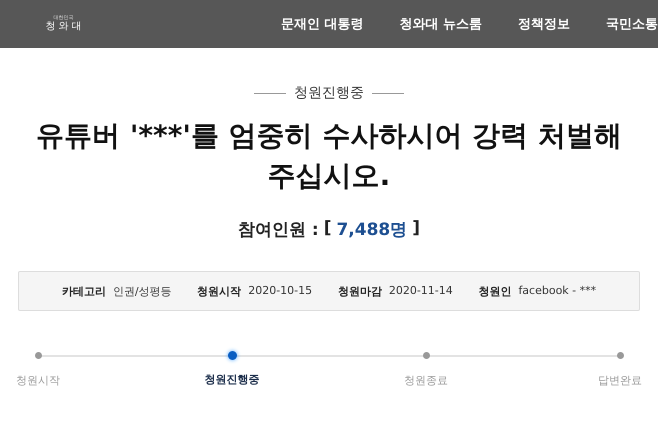 The height and width of the screenshot is (429, 658). Describe the element at coordinates (329, 93) in the screenshot. I see `petition-status: 청원진행중` at that location.